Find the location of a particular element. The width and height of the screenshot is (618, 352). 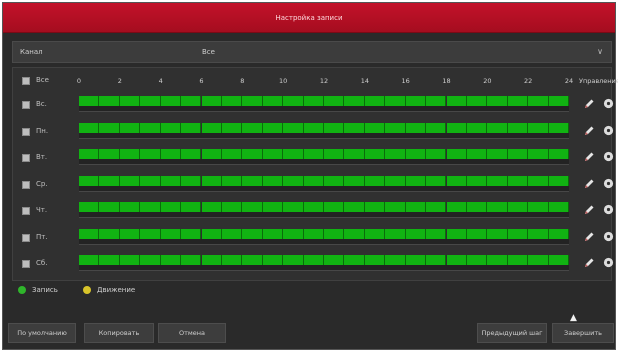

channel-select: Канал Все ∨ is located at coordinates (312, 52).